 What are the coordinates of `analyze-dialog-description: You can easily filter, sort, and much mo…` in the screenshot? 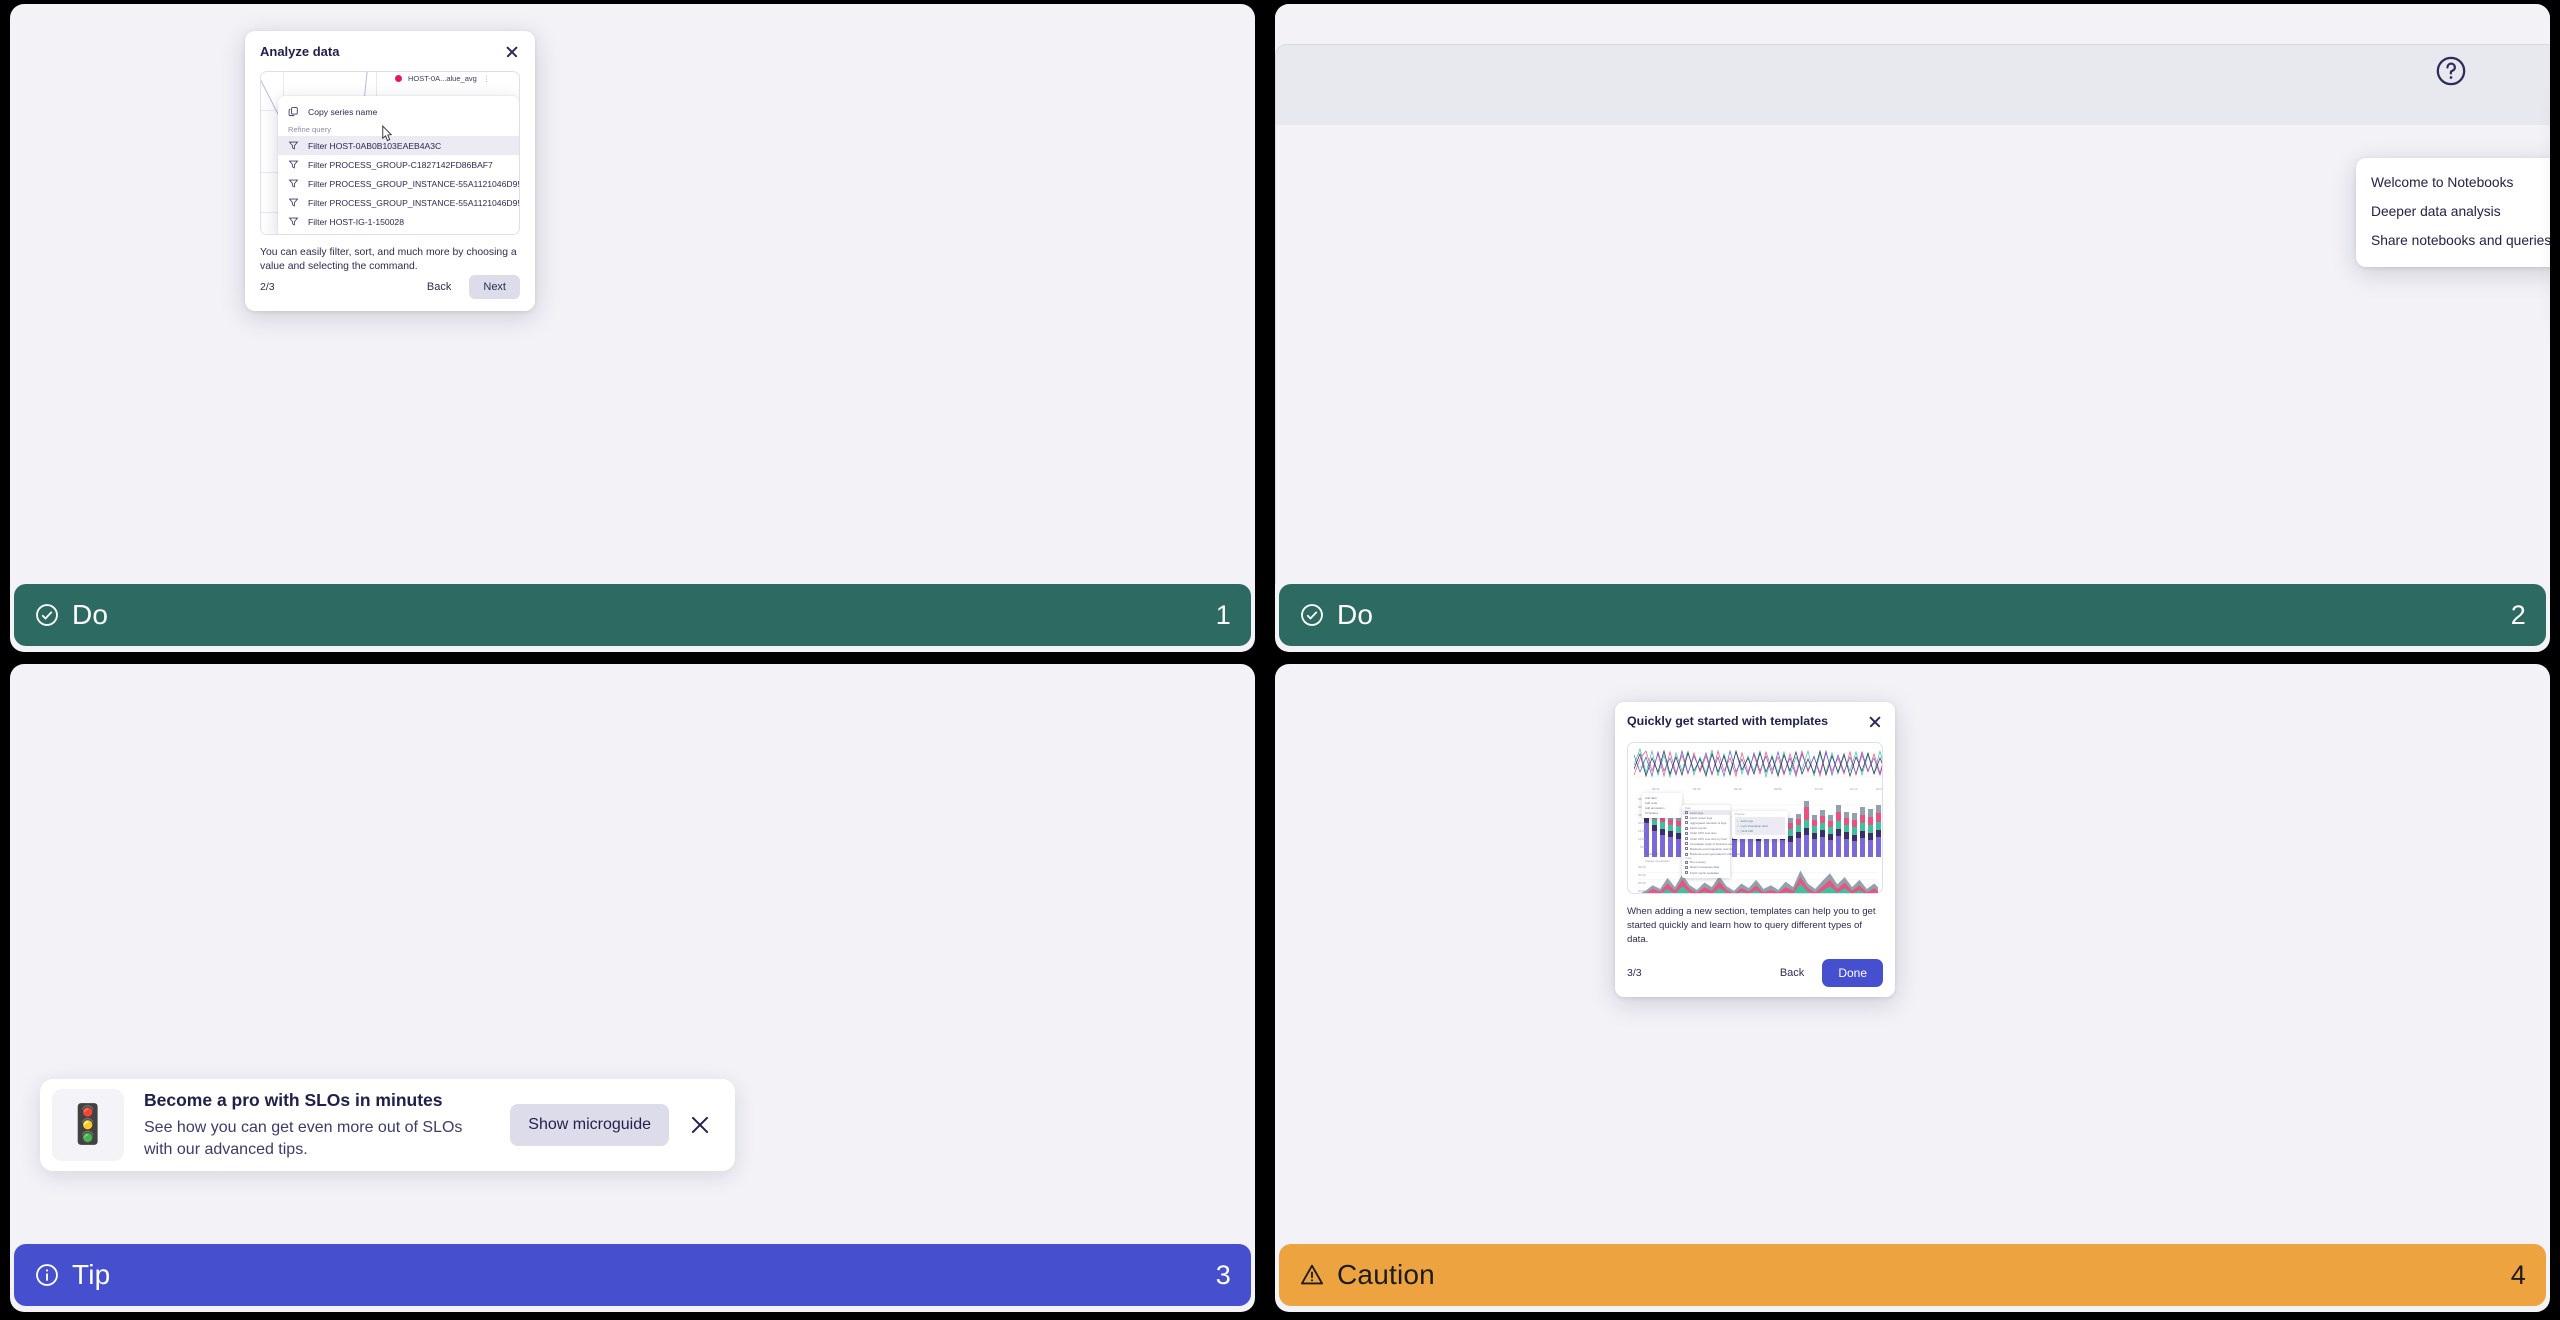 It's located at (388, 259).